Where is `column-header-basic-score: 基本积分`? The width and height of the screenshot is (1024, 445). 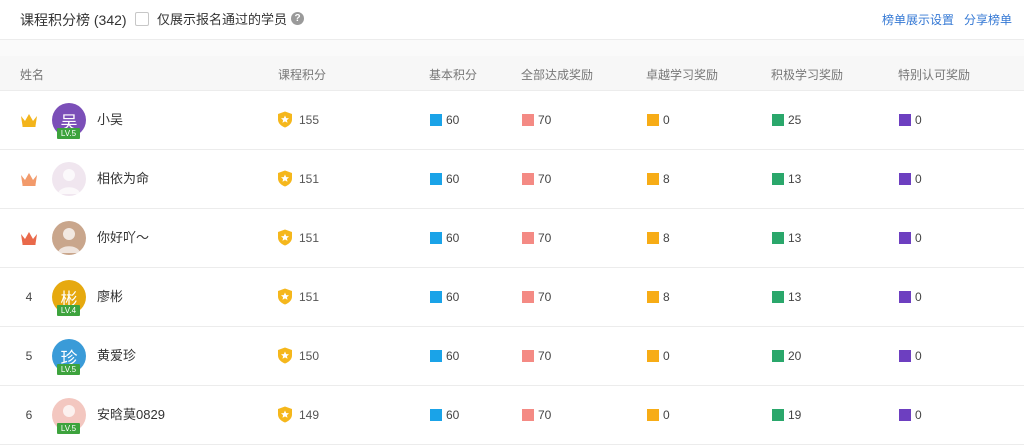
column-header-basic-score: 基本积分 is located at coordinates (453, 75).